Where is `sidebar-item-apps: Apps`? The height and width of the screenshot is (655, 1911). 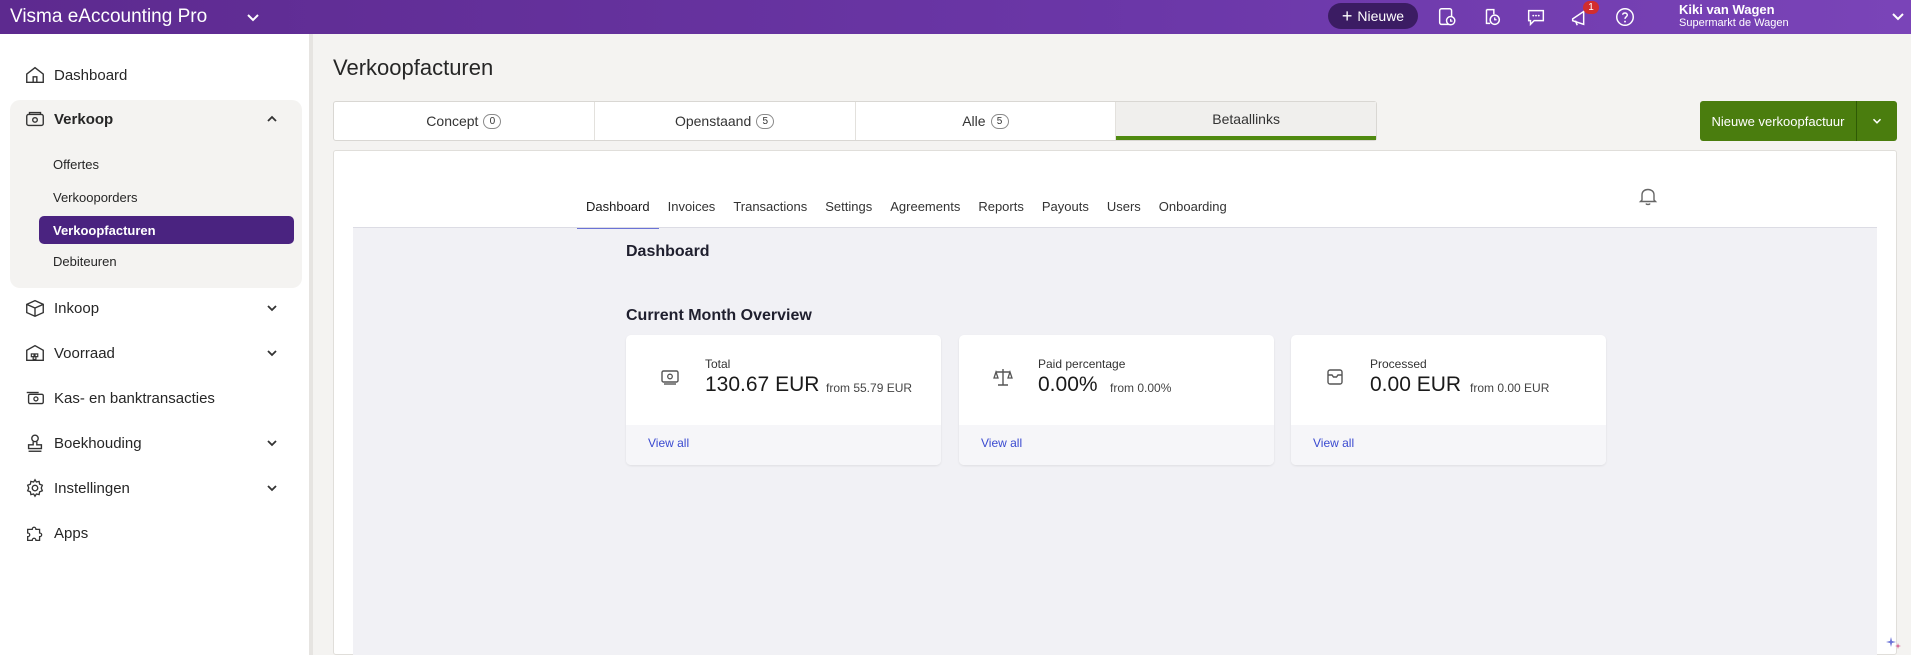
sidebar-item-apps: Apps is located at coordinates (156, 533).